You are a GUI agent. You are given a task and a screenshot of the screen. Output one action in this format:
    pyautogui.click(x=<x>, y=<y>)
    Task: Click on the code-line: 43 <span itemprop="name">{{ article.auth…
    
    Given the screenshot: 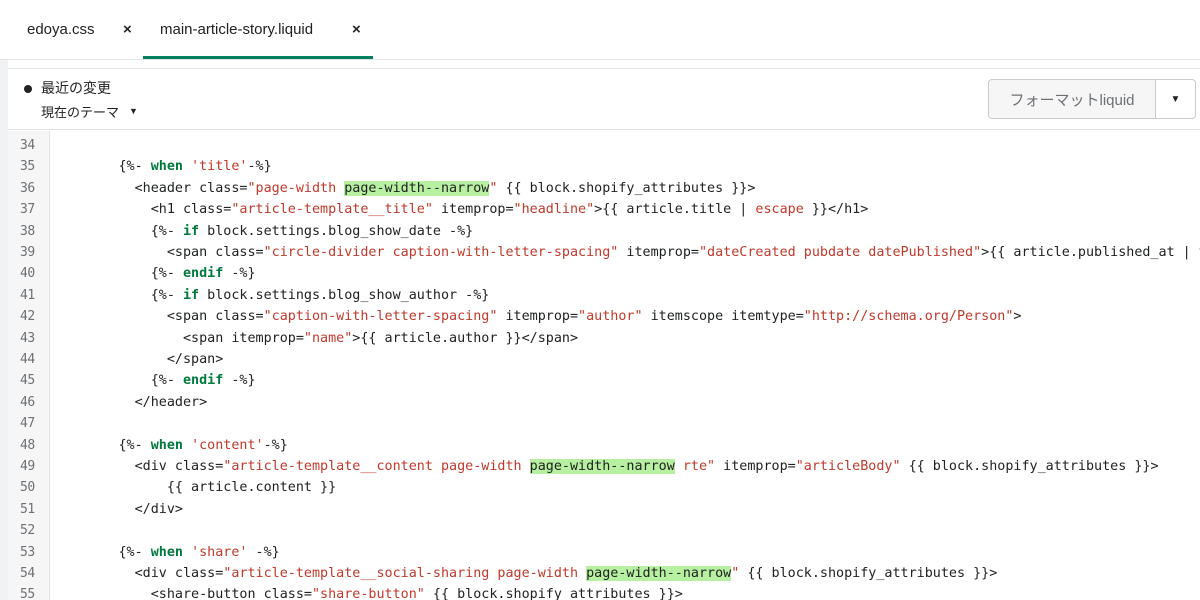 What is the action you would take?
    pyautogui.click(x=604, y=338)
    